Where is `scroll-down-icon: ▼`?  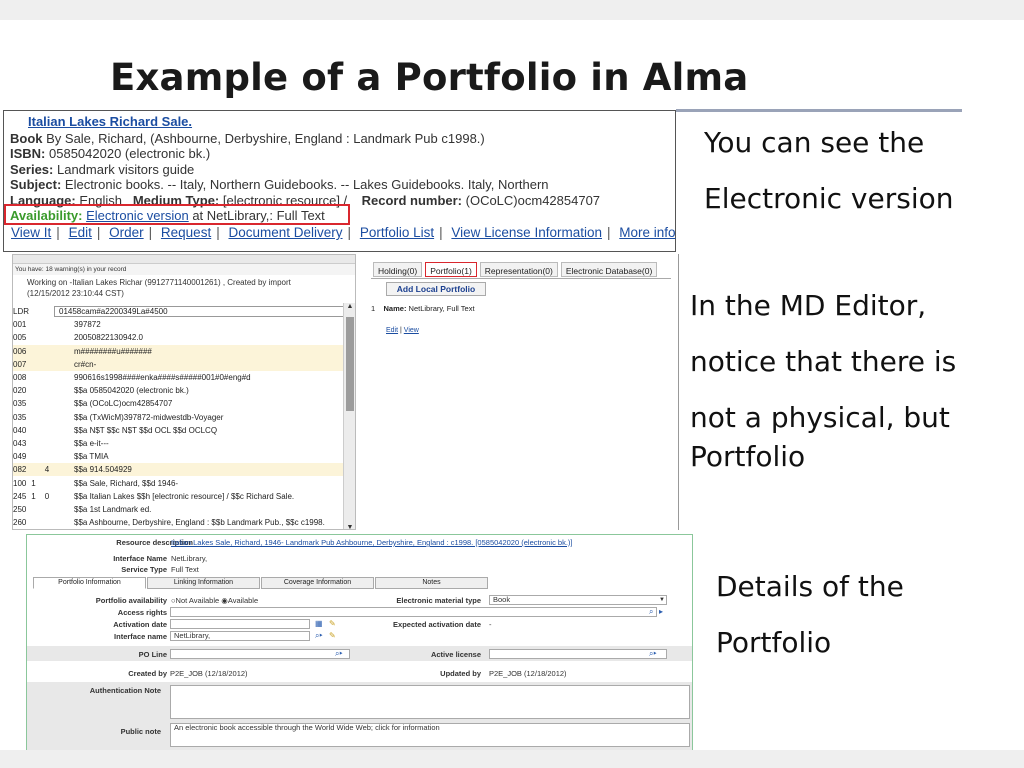
scroll-down-icon: ▼ is located at coordinates (349, 526).